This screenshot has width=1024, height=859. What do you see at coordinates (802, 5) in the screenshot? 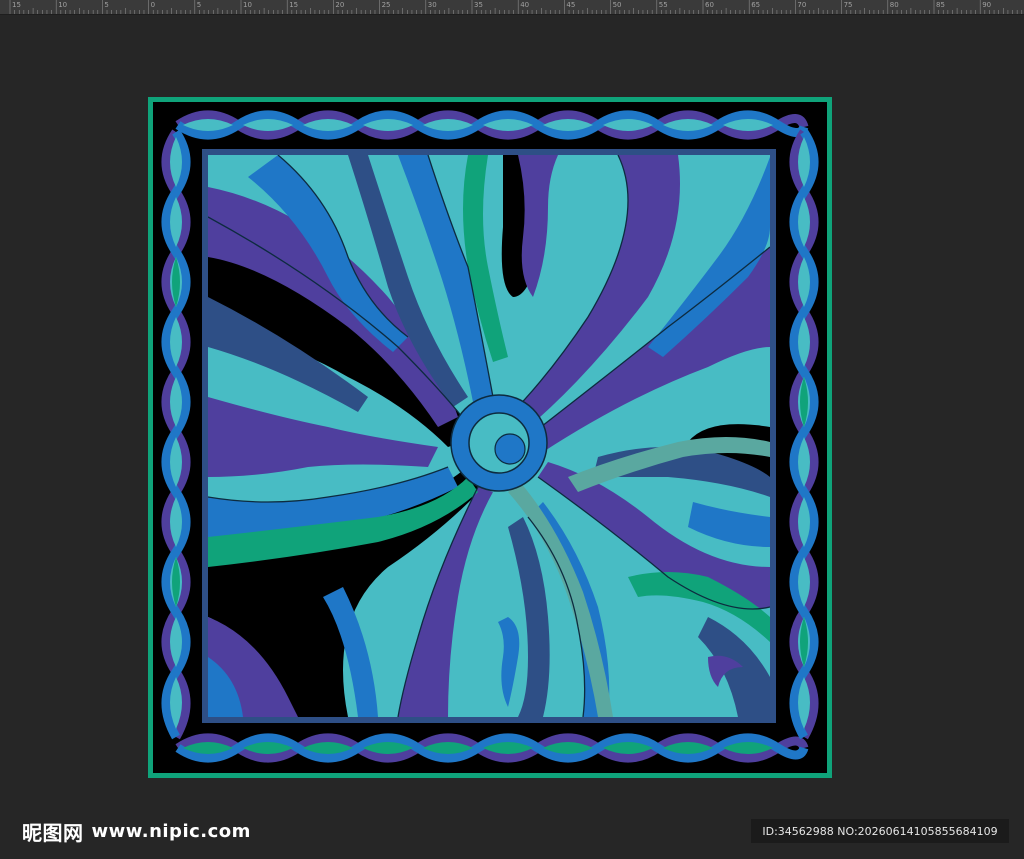
I see `ruler-label: 70` at bounding box center [802, 5].